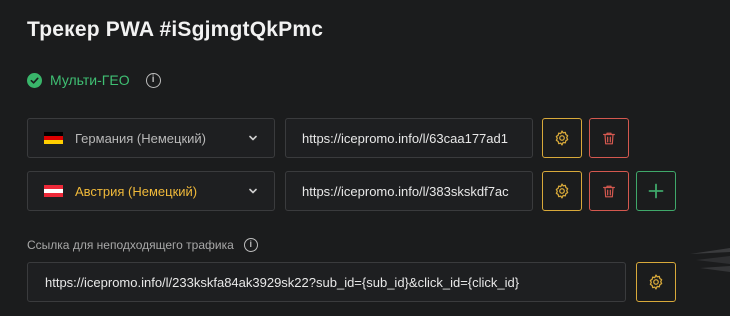  What do you see at coordinates (409, 138) in the screenshot?
I see `offer-url-input: https://icepromo.info/l/63caa177ad1` at bounding box center [409, 138].